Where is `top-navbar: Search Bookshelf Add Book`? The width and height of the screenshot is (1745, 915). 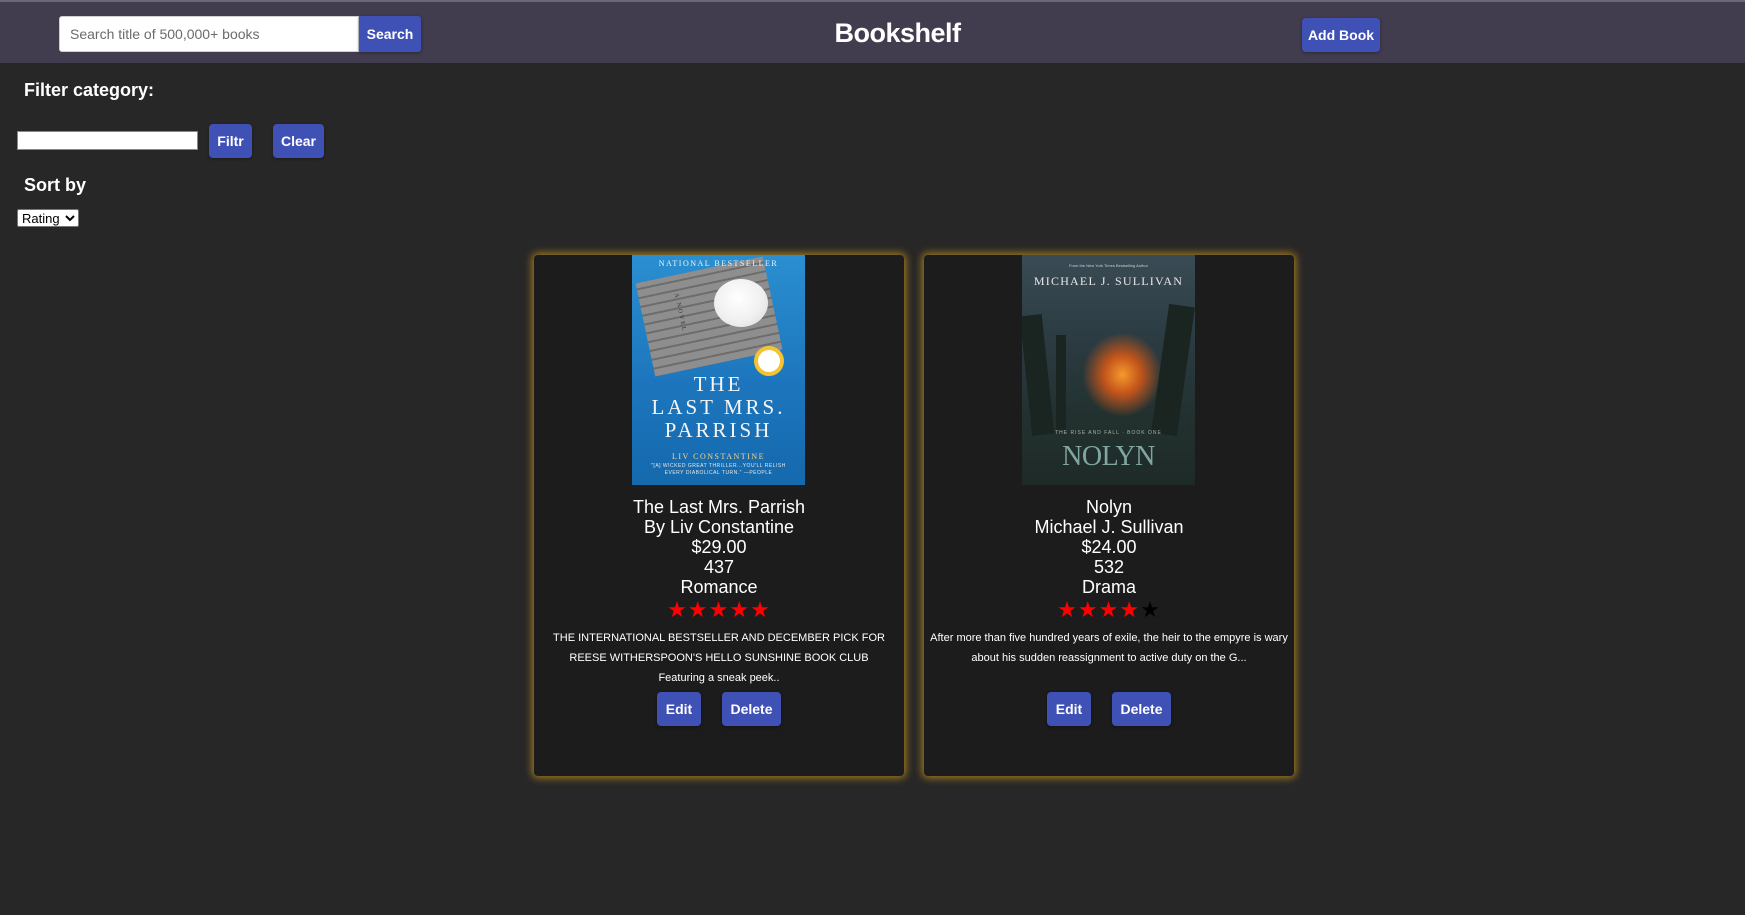 top-navbar: Search Bookshelf Add Book is located at coordinates (872, 32).